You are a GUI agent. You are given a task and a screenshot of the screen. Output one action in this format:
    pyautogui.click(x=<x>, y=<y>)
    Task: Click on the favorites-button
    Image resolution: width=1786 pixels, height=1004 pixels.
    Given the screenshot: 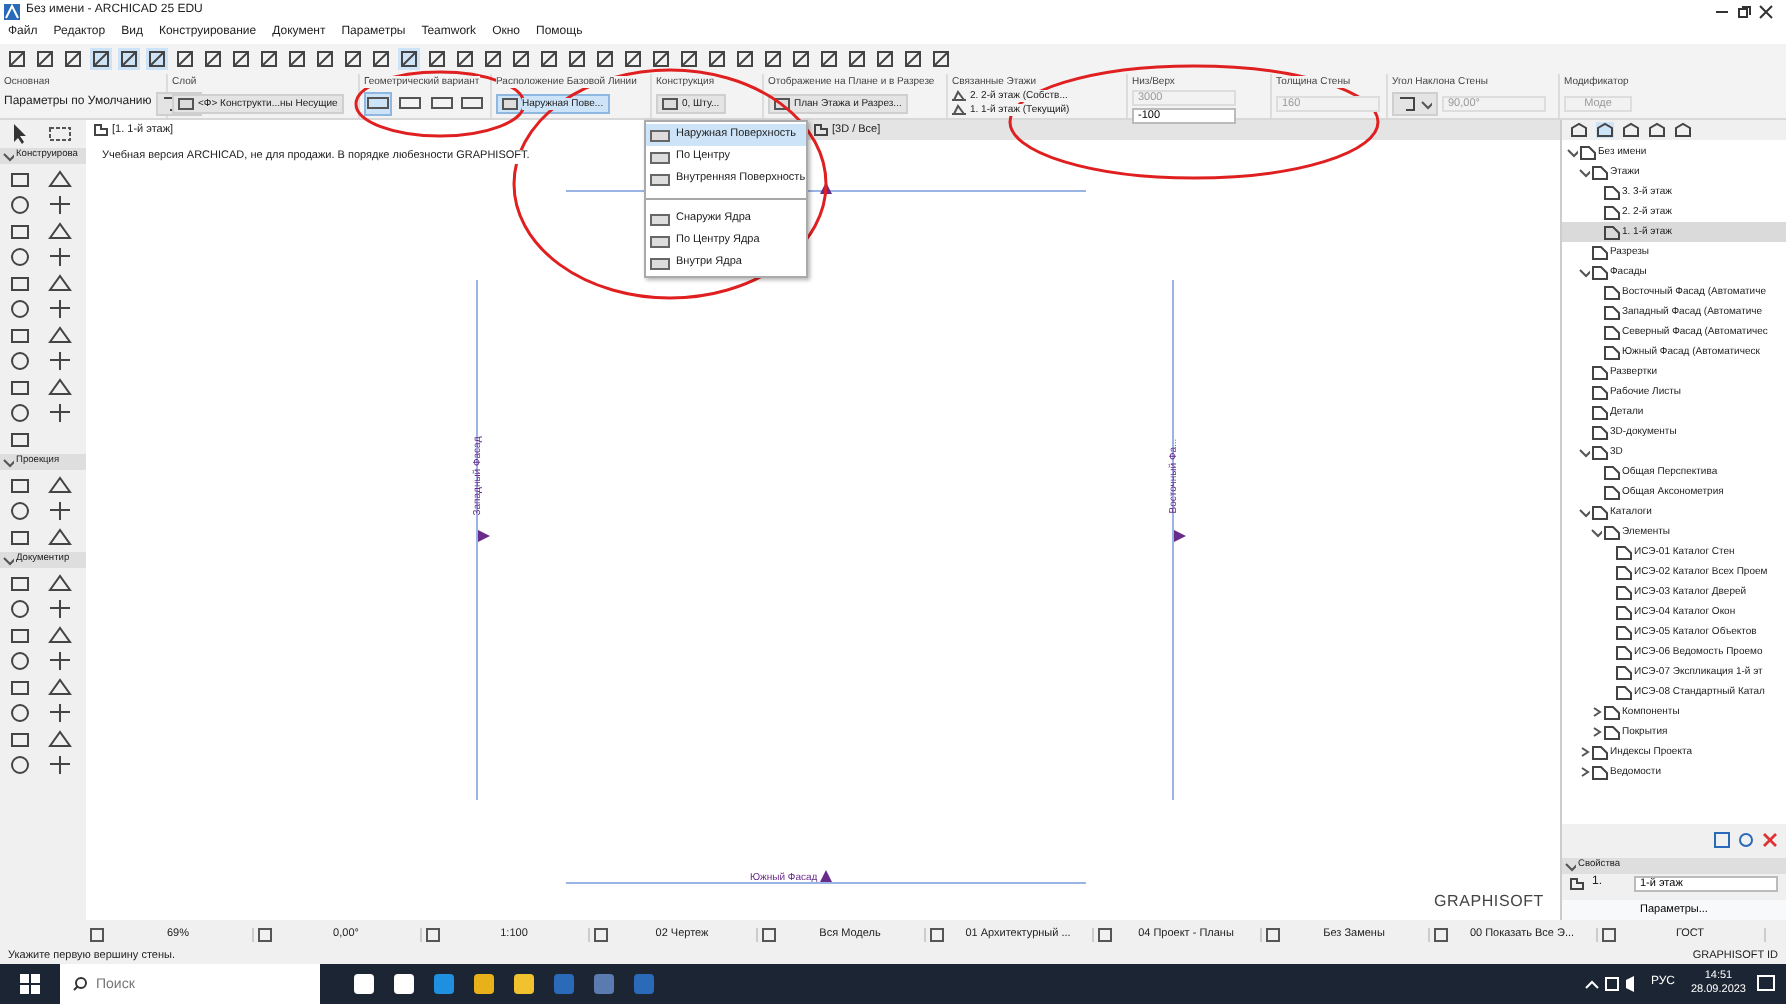 What is the action you would take?
    pyautogui.click(x=1415, y=103)
    